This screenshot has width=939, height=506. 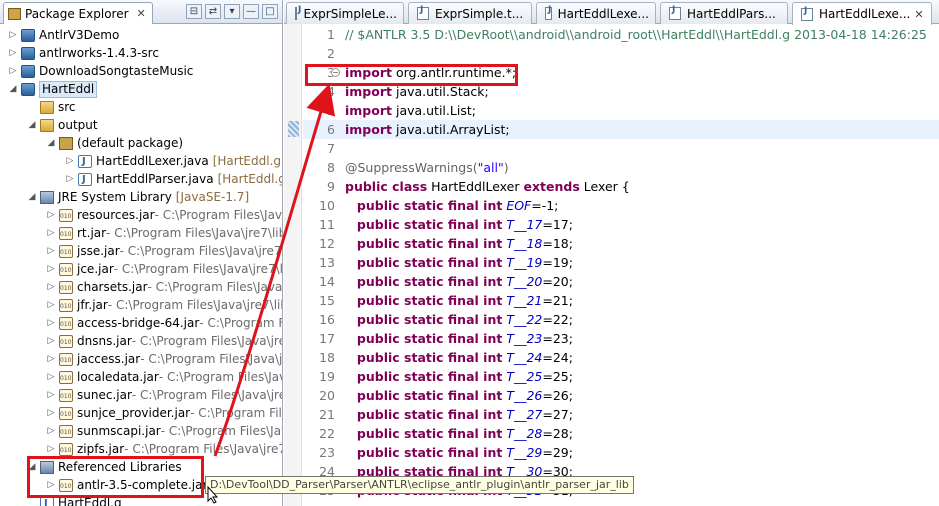 I want to click on tree-item: ◢ HartEddl, so click(x=53, y=89).